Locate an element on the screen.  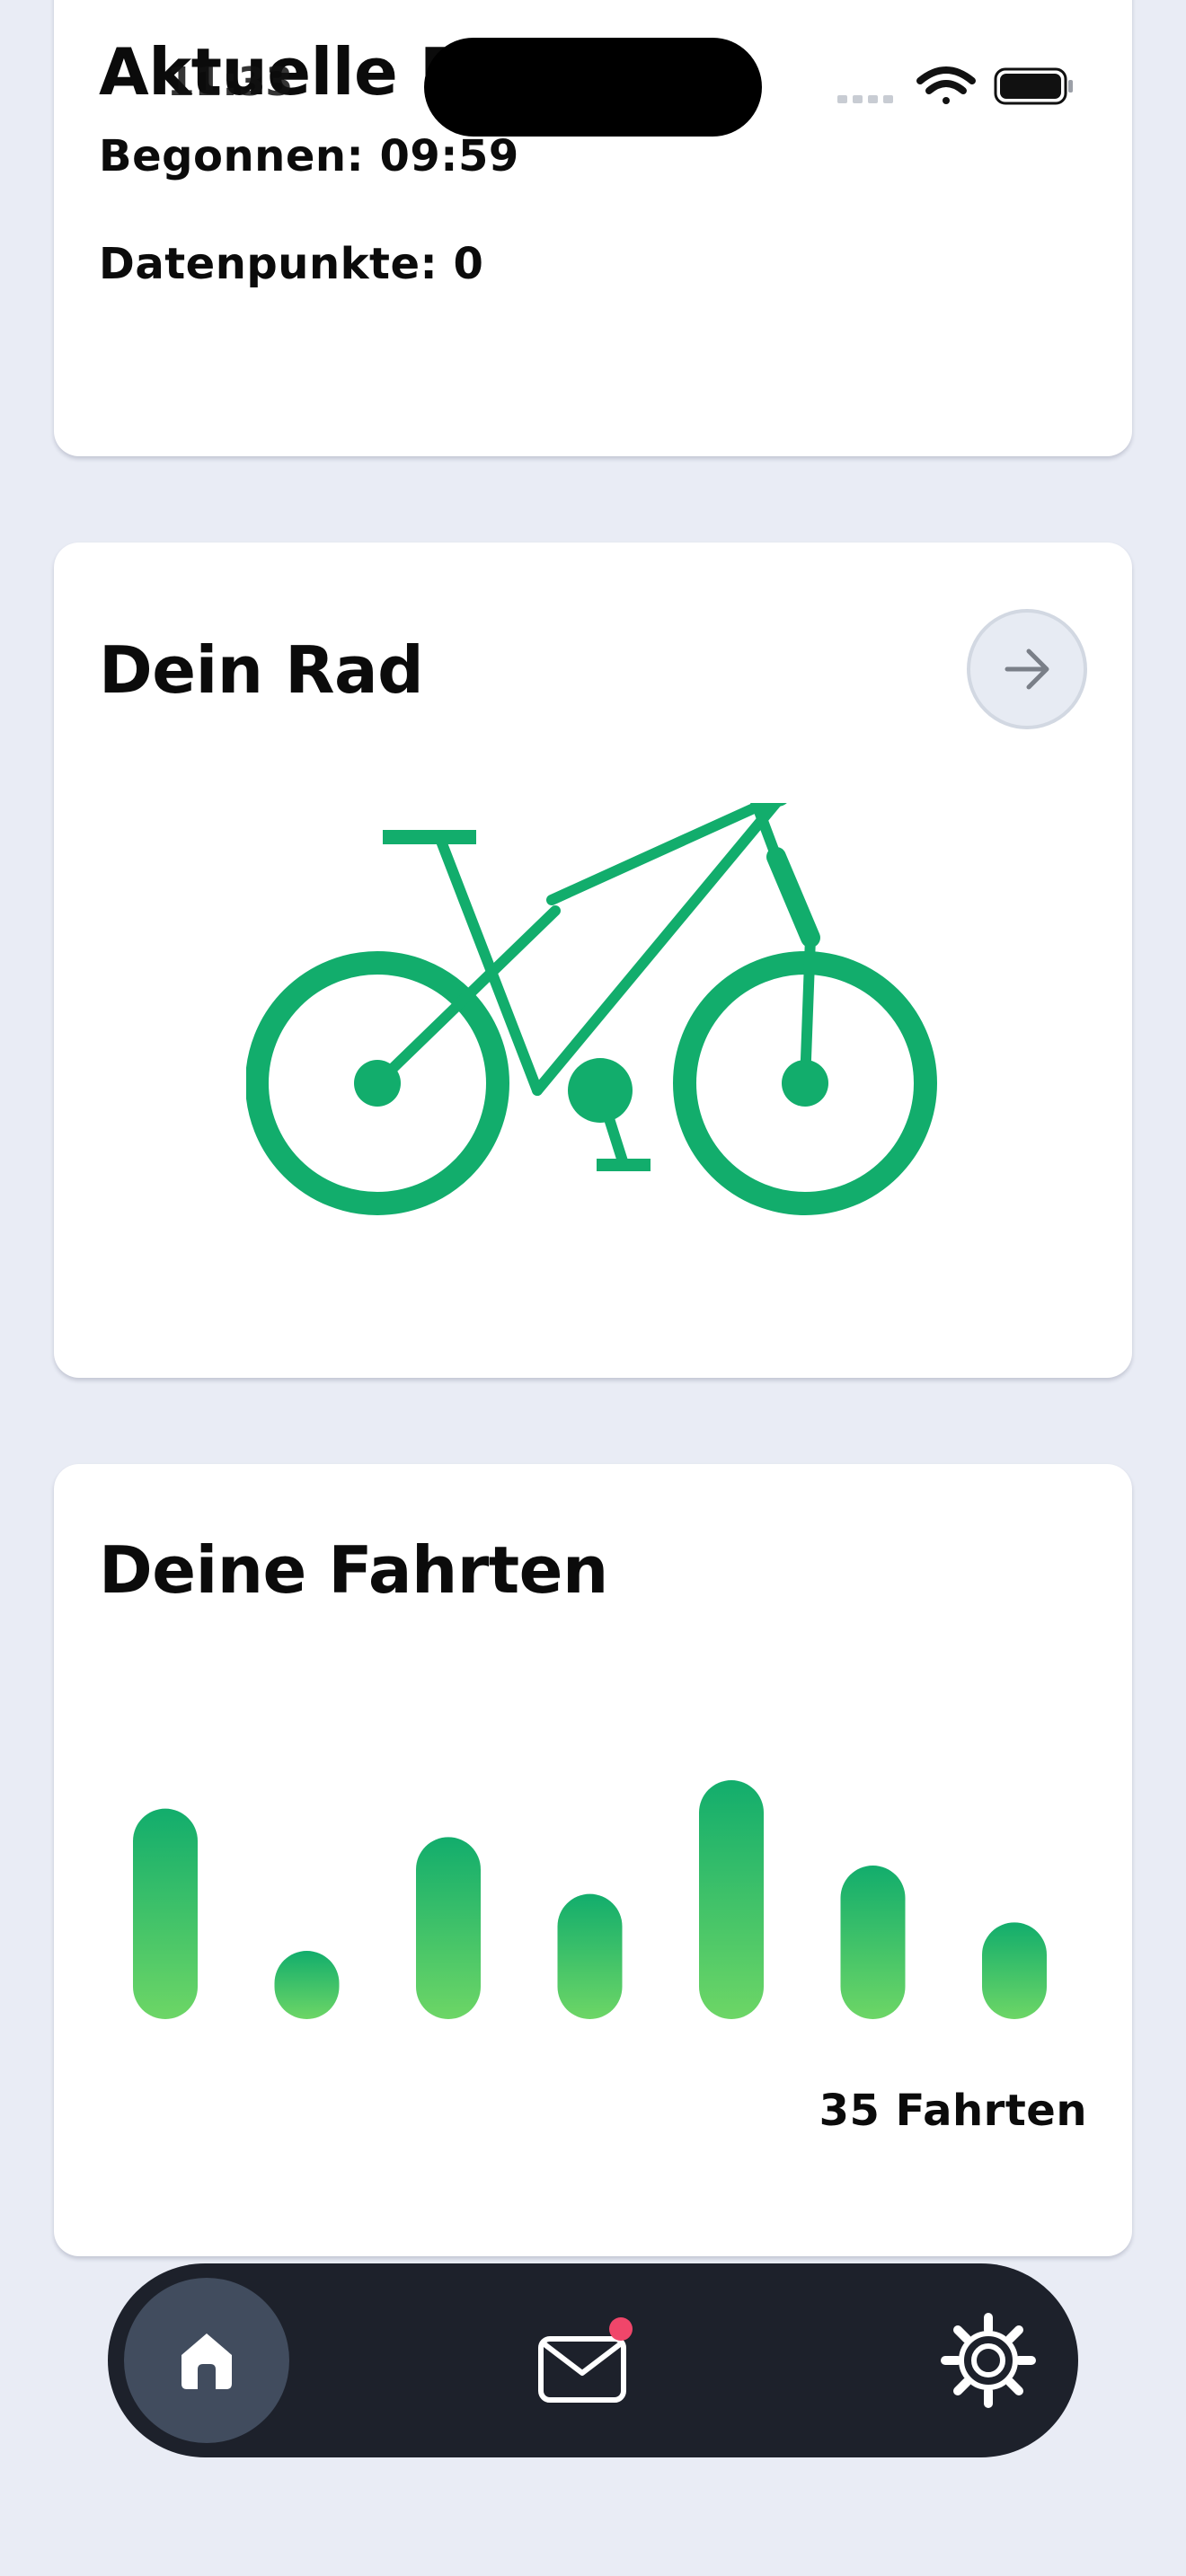
tab-messages is located at coordinates (586, 2362).